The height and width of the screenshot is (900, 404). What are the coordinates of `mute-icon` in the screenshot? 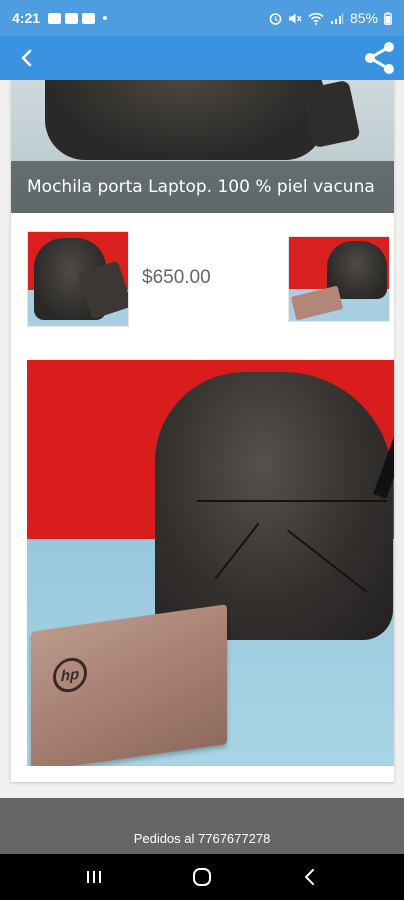 It's located at (295, 18).